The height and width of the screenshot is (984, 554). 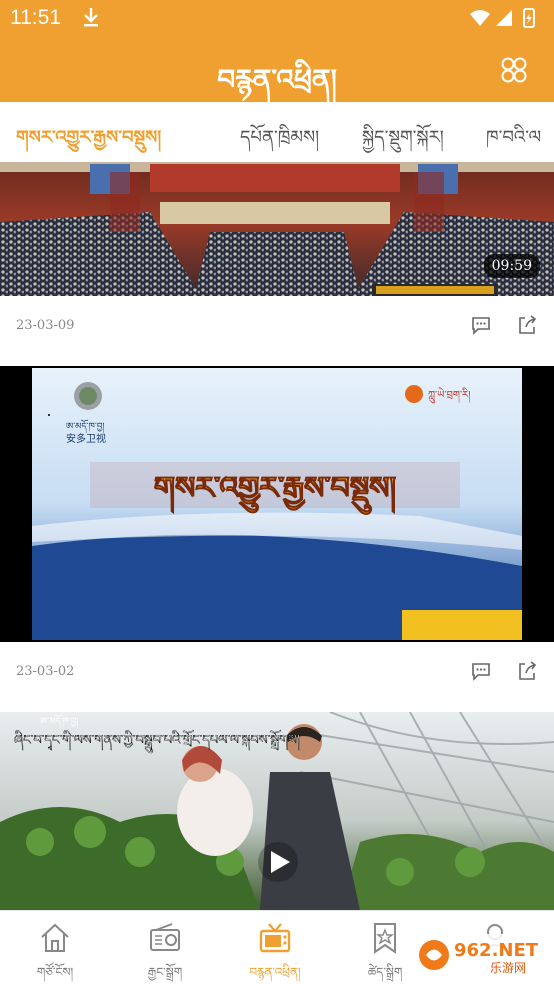 I want to click on channel-corner-tag: ཨ་མདོ་ཁ་བྱ།, so click(x=59, y=721).